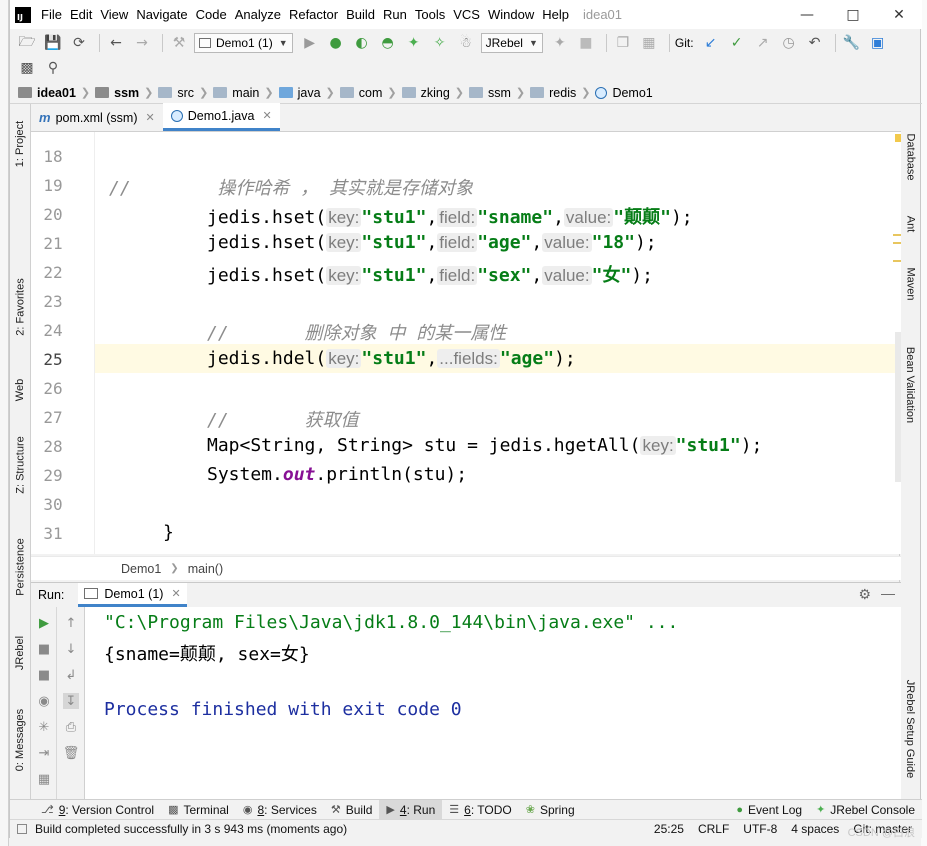 This screenshot has width=927, height=846. Describe the element at coordinates (71, 675) in the screenshot. I see `soft-wrap-icon: ↲` at that location.